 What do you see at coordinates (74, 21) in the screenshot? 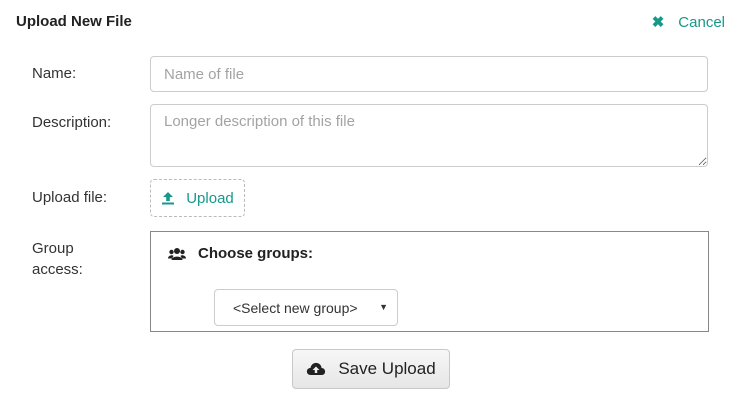
I see `page-title: Upload New File` at bounding box center [74, 21].